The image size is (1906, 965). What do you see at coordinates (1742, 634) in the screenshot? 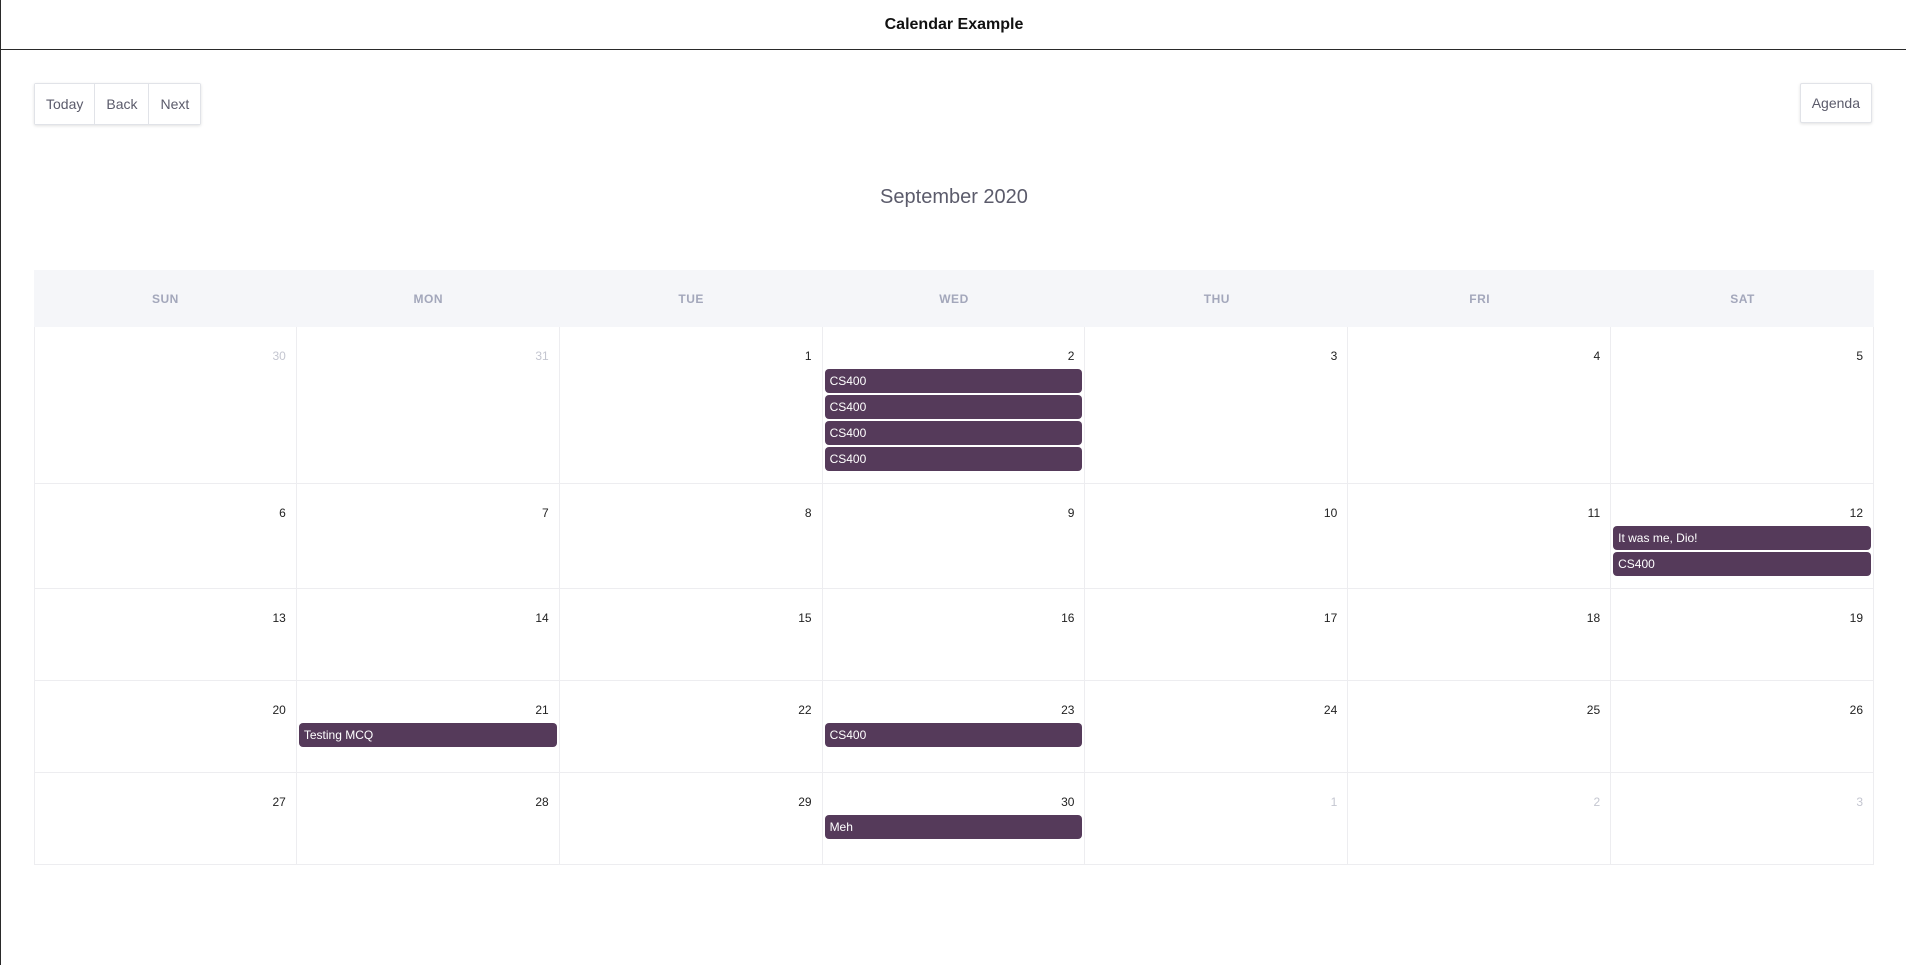
I see `day-cell: 19` at bounding box center [1742, 634].